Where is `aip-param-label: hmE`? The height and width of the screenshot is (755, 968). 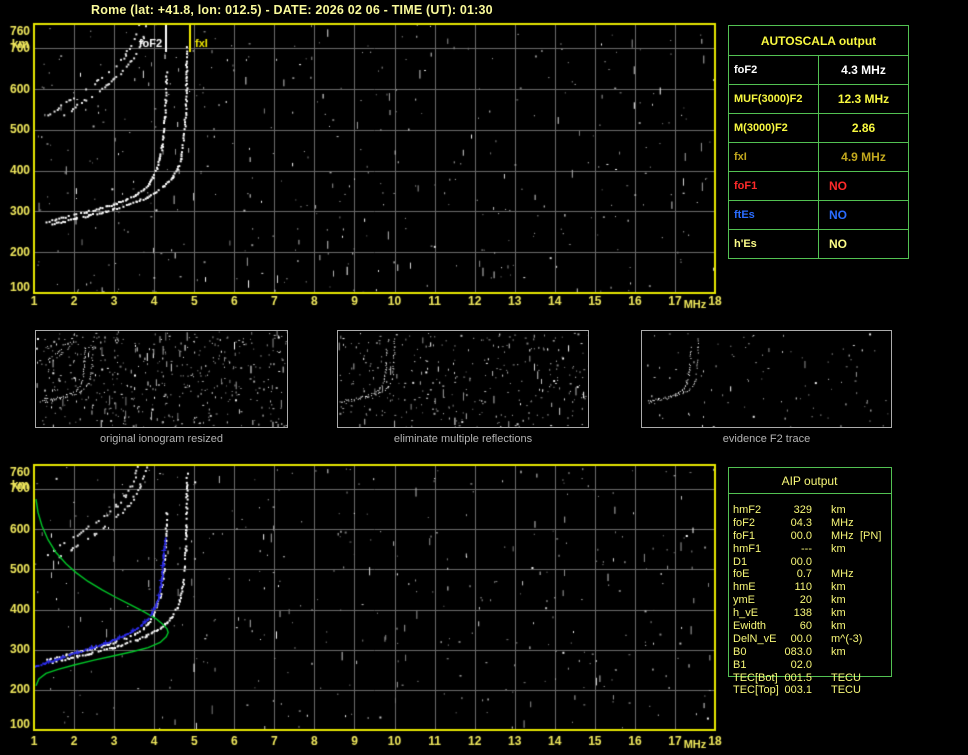
aip-param-label: hmE is located at coordinates (744, 587).